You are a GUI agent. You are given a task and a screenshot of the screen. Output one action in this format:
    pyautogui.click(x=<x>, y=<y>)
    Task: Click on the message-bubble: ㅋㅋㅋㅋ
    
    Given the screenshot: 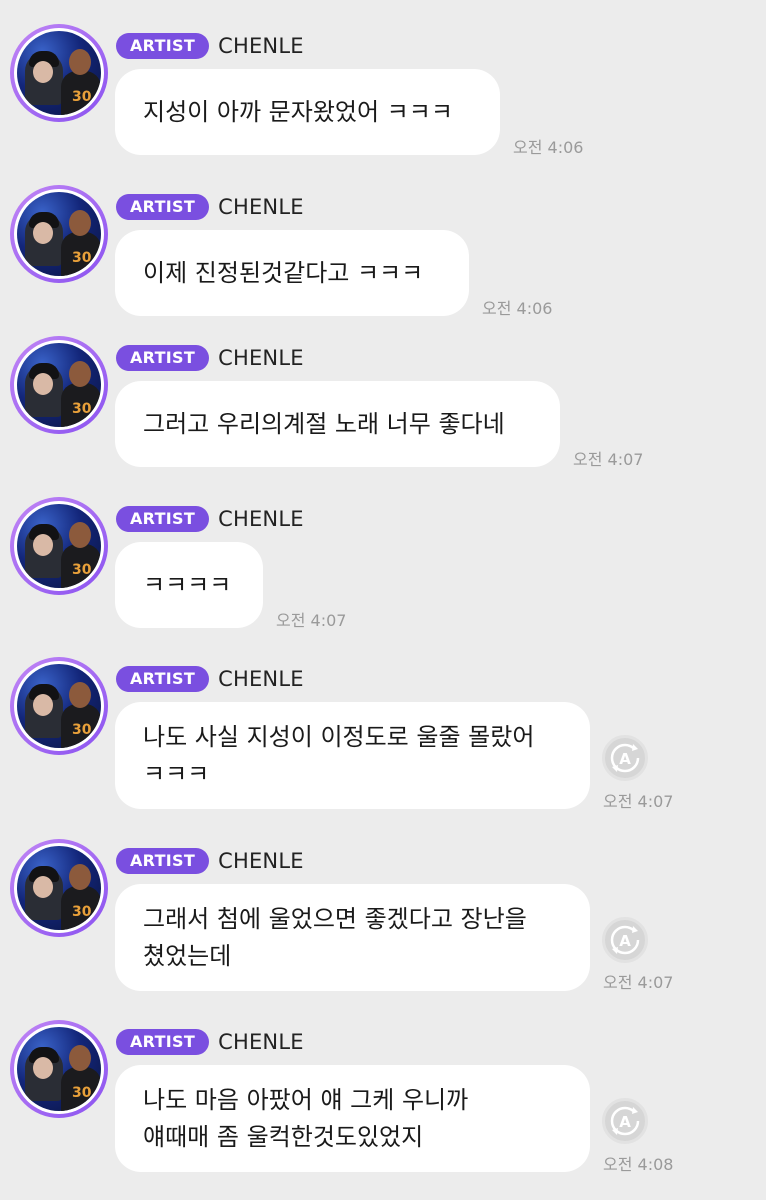 What is the action you would take?
    pyautogui.click(x=189, y=585)
    